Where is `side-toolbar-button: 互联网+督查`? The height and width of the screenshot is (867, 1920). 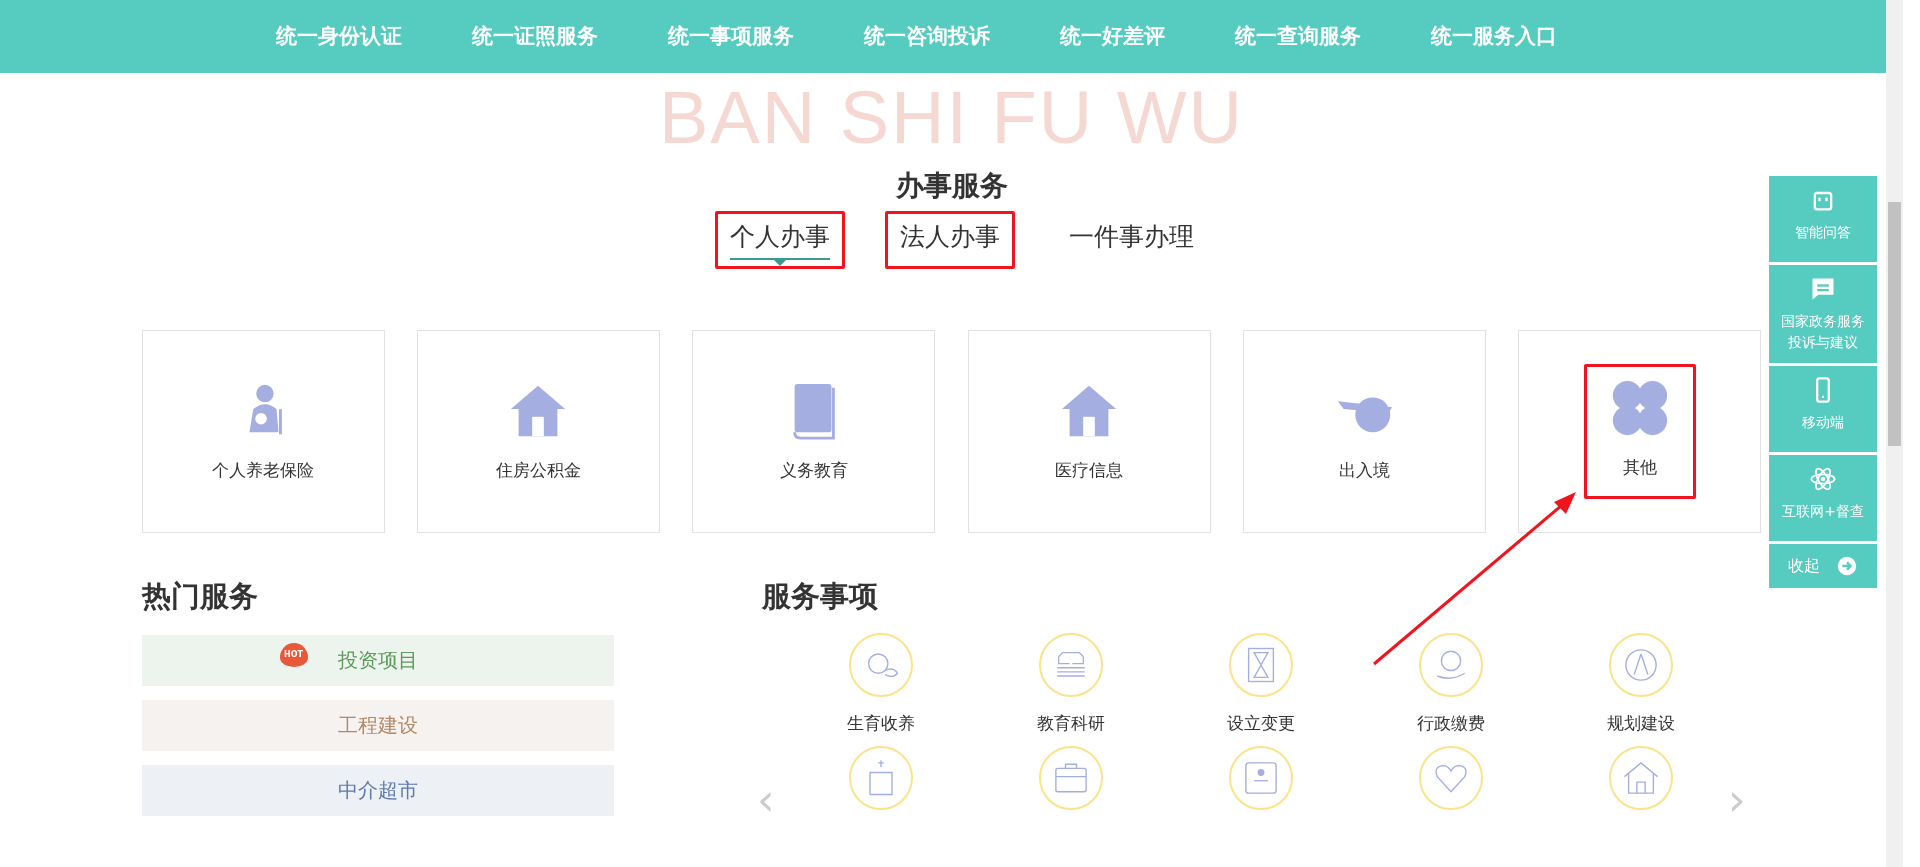 side-toolbar-button: 互联网+督查 is located at coordinates (1823, 498).